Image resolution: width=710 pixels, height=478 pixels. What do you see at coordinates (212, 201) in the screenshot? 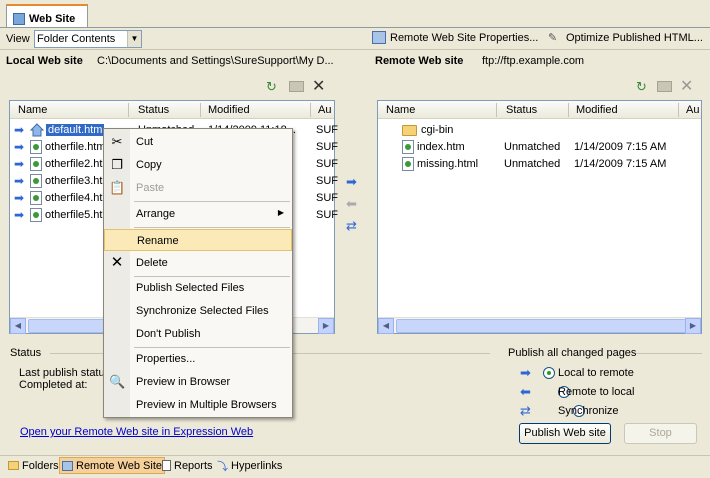
I see `menu-separator` at bounding box center [212, 201].